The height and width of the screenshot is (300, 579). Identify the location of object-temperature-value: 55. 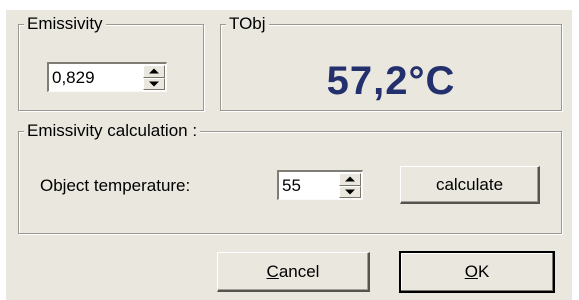
(291, 186).